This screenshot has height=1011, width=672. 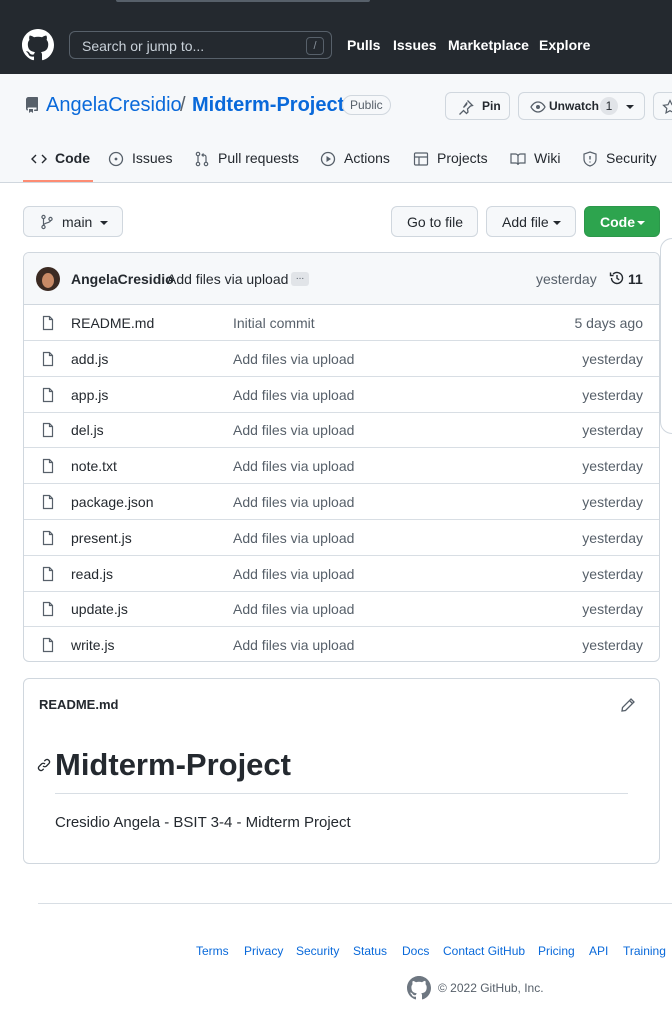 I want to click on file-row: read.js Add files via upload yesterday, so click(x=341, y=574).